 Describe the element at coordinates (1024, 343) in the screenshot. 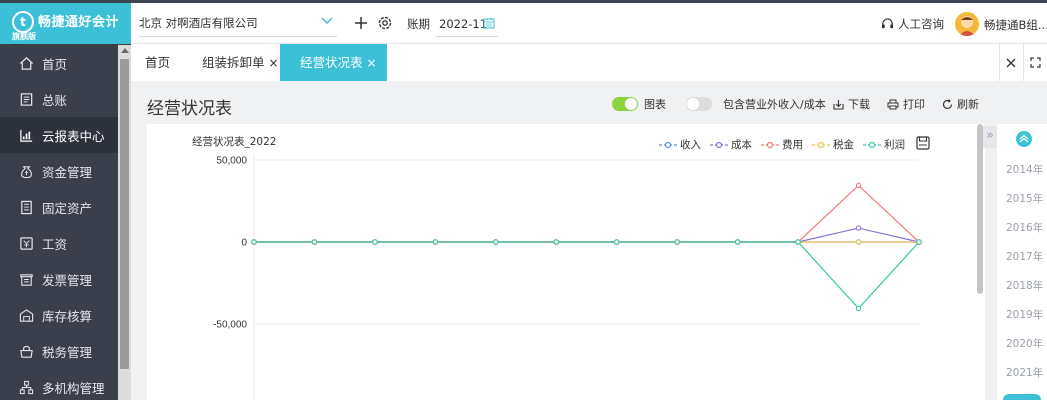

I see `year-item: 2020年` at that location.